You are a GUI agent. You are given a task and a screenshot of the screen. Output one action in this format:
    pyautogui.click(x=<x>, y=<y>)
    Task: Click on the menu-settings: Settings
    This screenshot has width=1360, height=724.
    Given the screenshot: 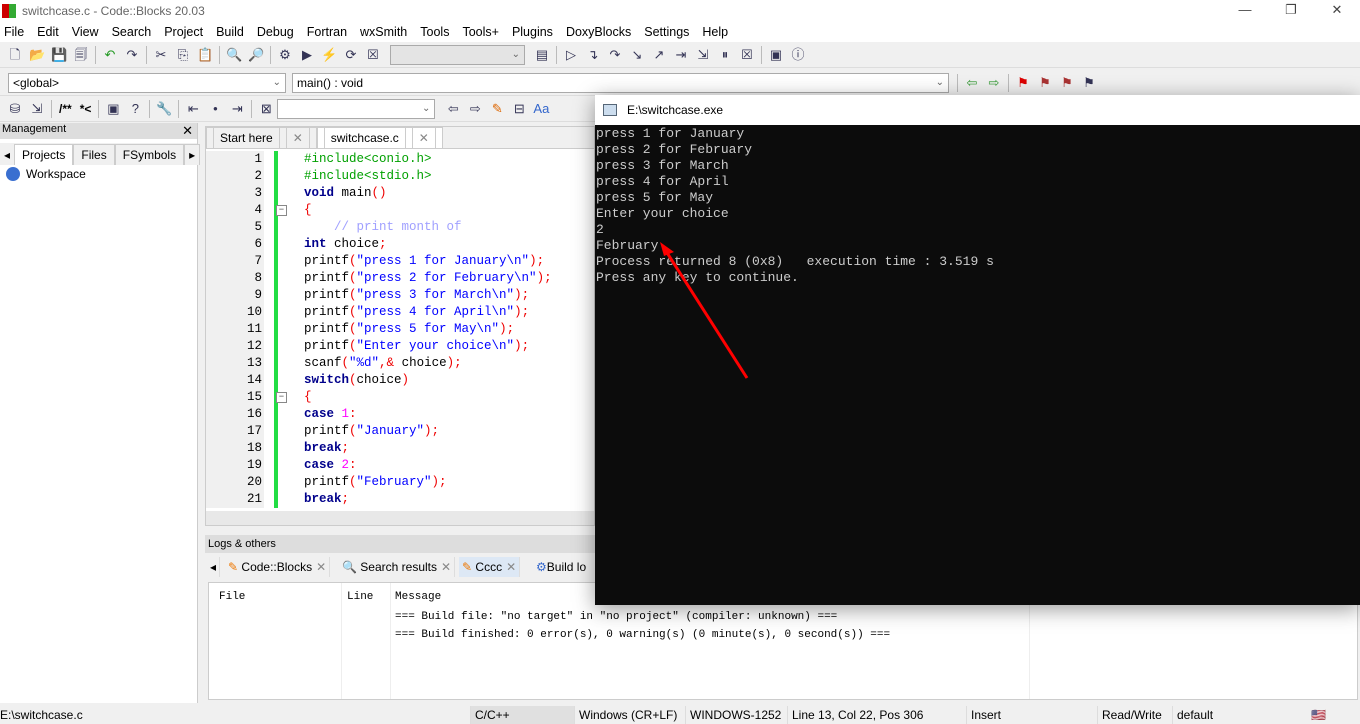 What is the action you would take?
    pyautogui.click(x=666, y=32)
    